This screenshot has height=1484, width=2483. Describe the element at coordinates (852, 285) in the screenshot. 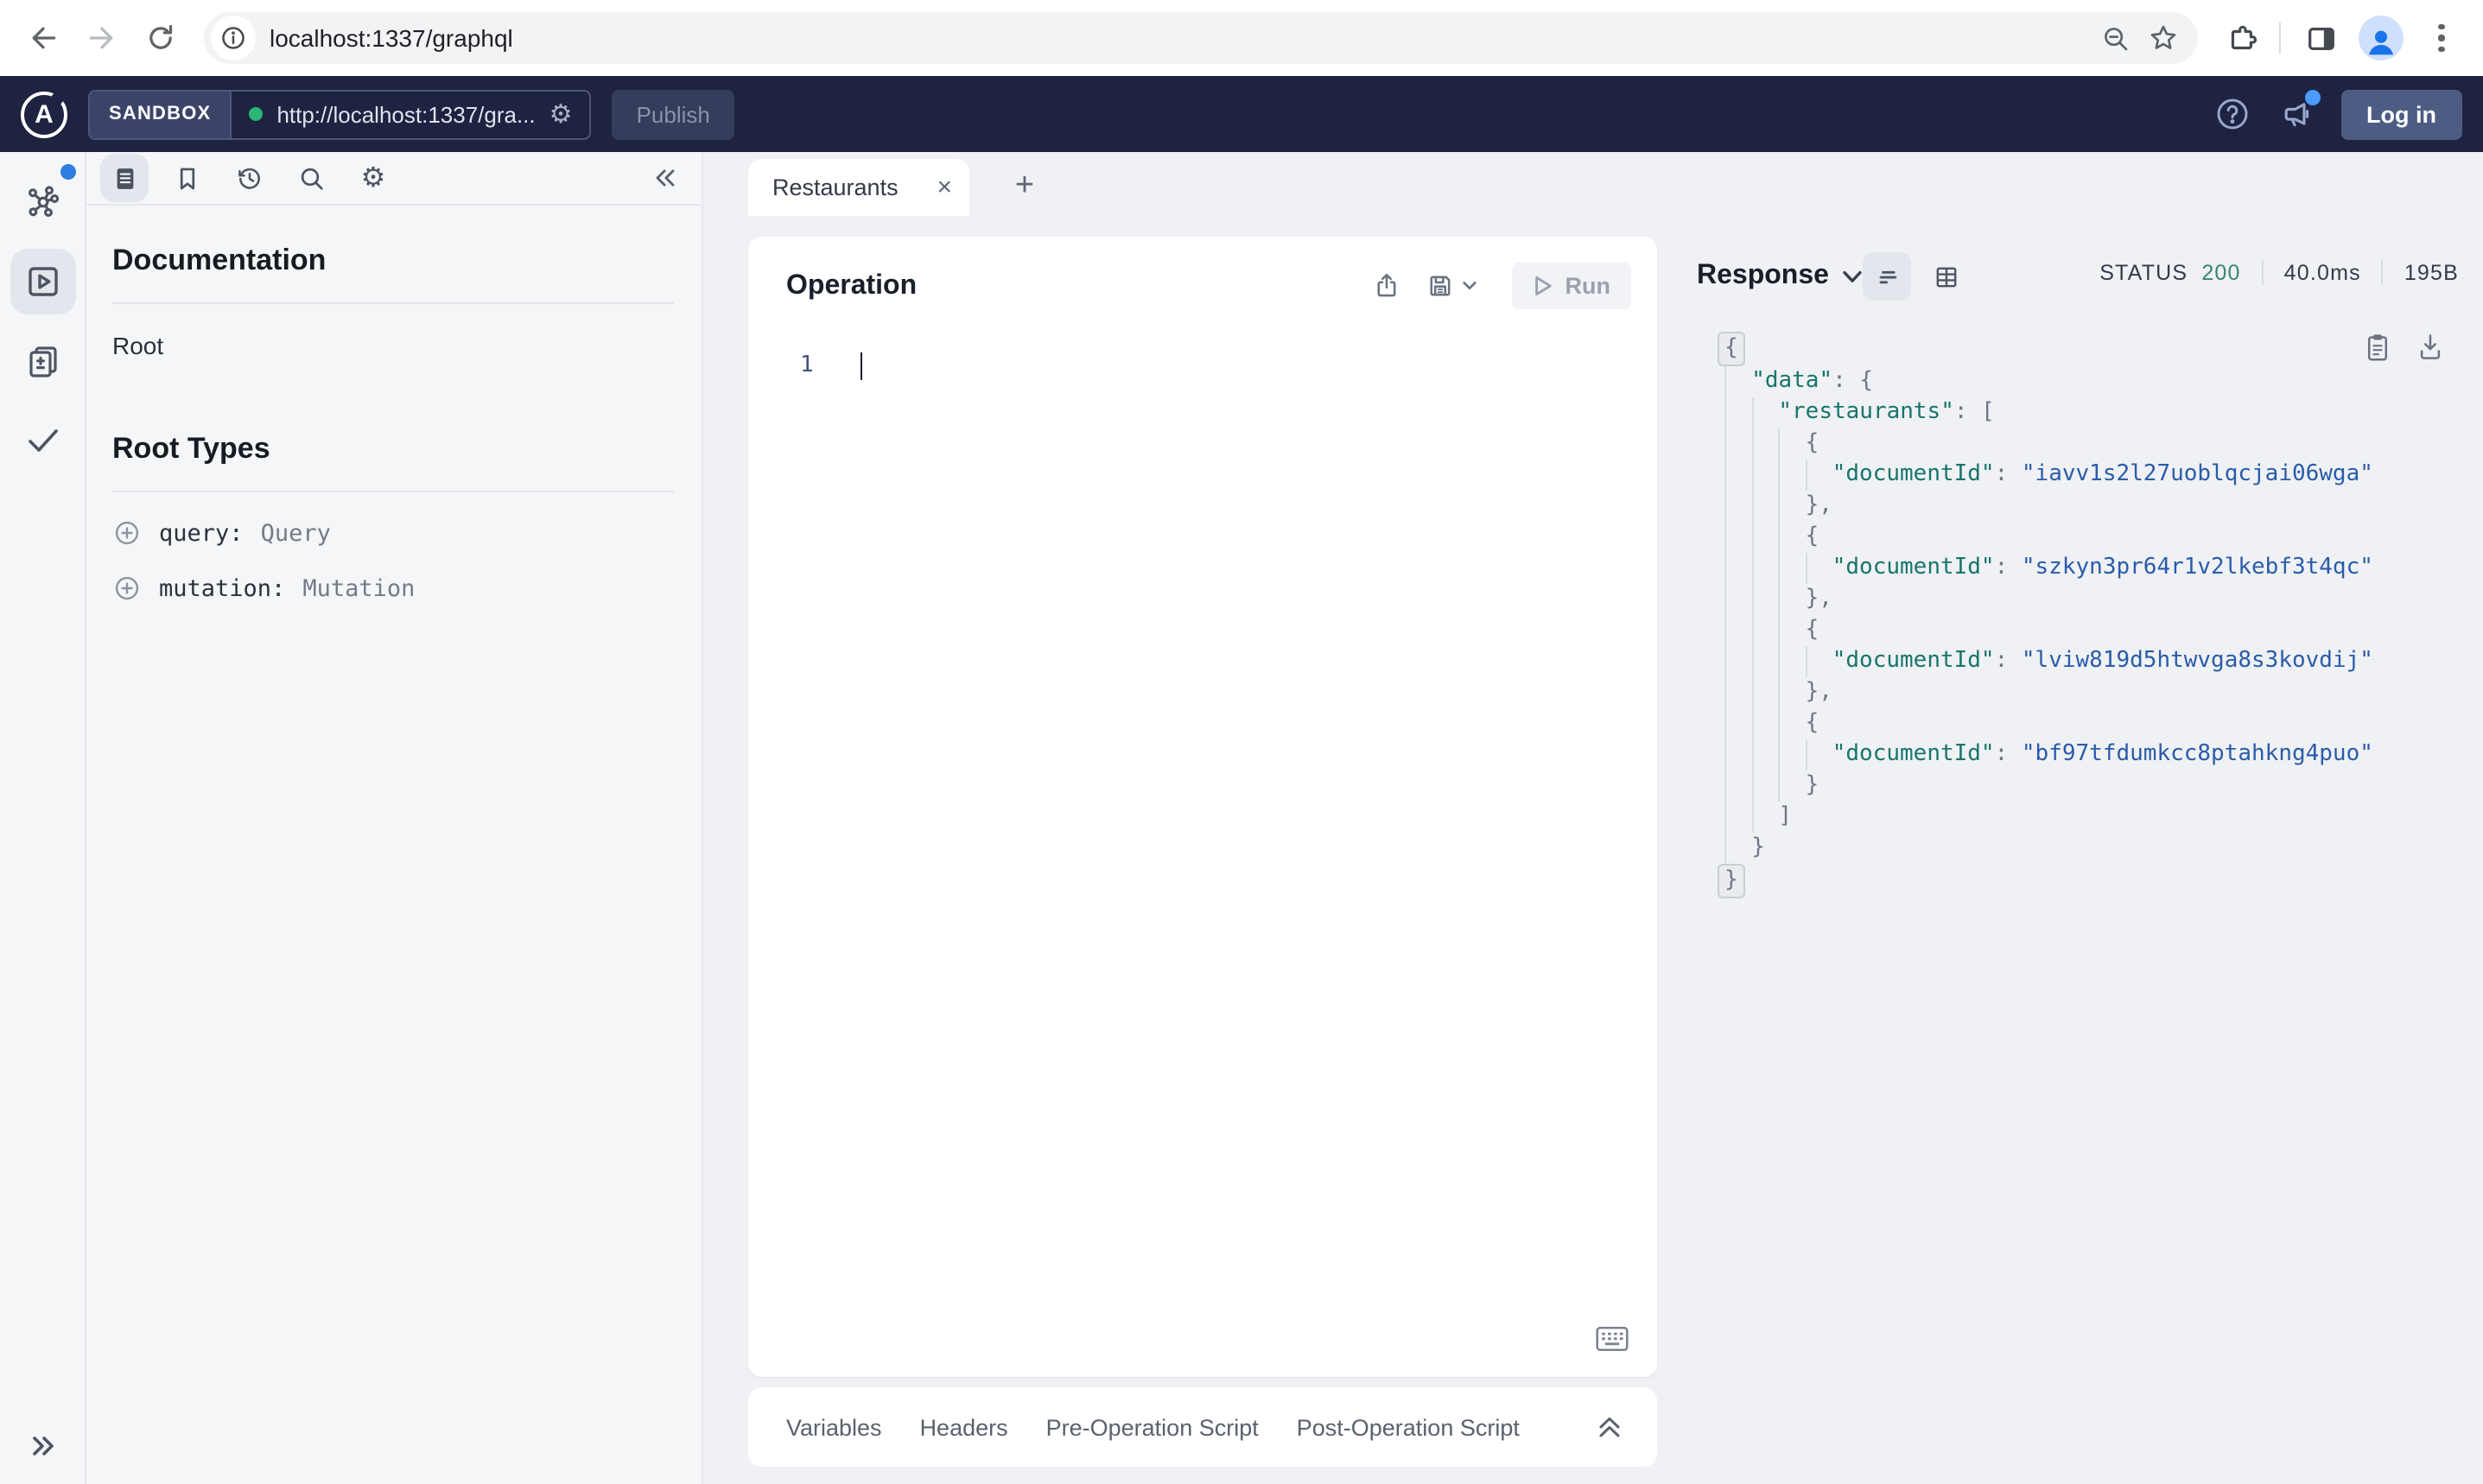

I see `operation-title: Operation` at that location.